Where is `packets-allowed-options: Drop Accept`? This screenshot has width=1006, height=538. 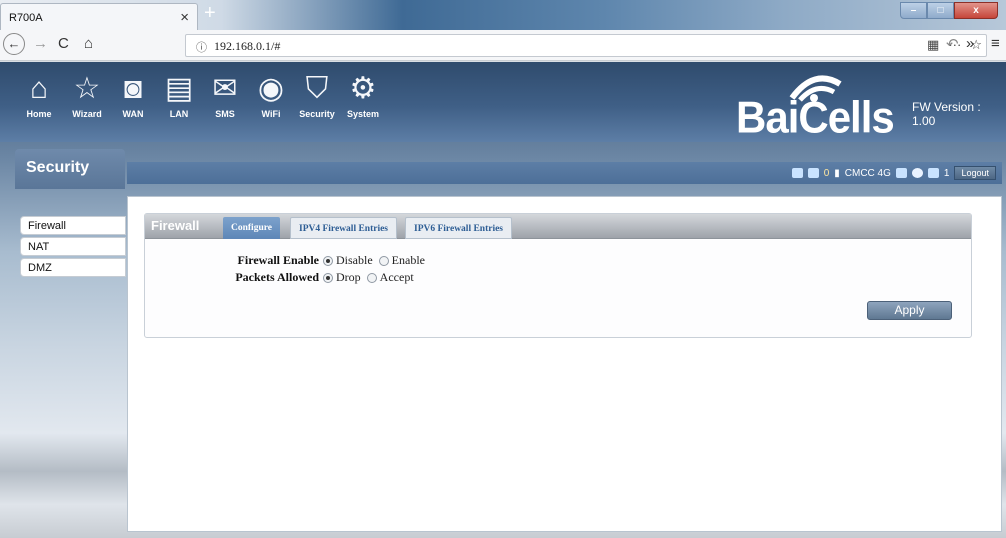
packets-allowed-options: Drop Accept is located at coordinates (368, 277).